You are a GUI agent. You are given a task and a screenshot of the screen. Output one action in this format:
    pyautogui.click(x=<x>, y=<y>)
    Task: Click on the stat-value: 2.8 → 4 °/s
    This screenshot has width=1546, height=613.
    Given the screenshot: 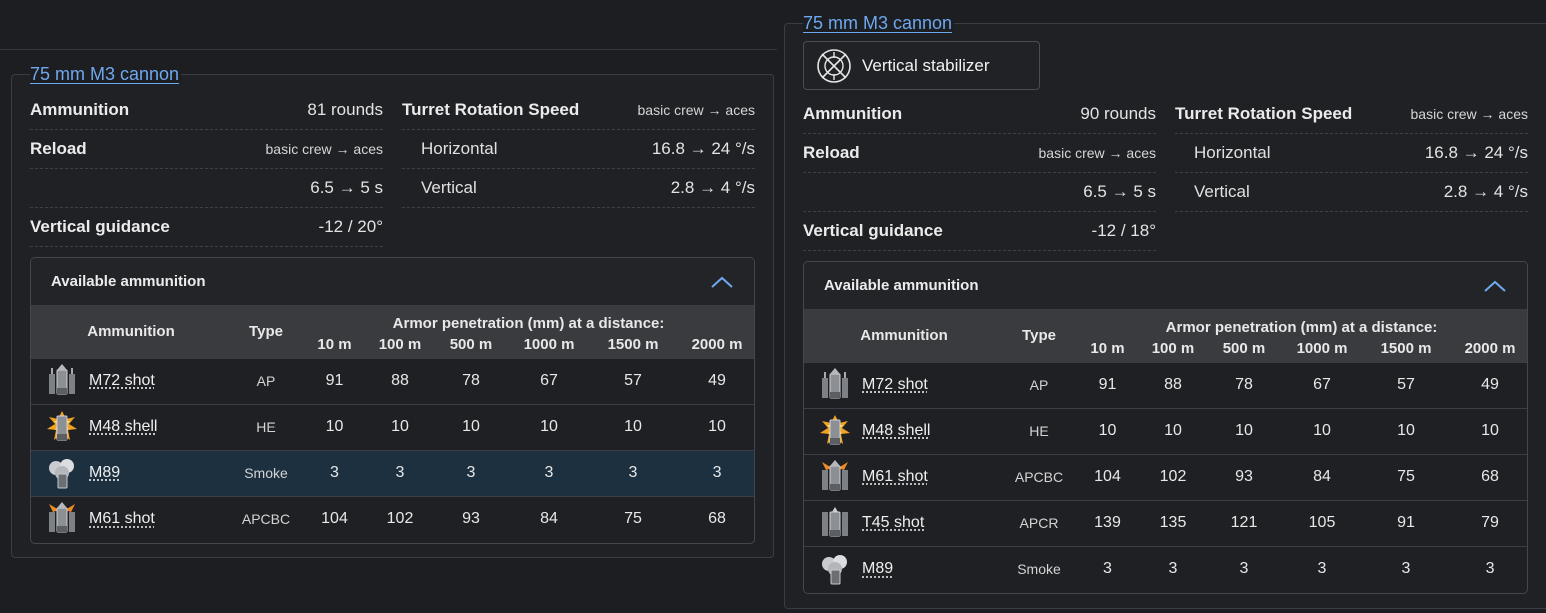 What is the action you would take?
    pyautogui.click(x=713, y=188)
    